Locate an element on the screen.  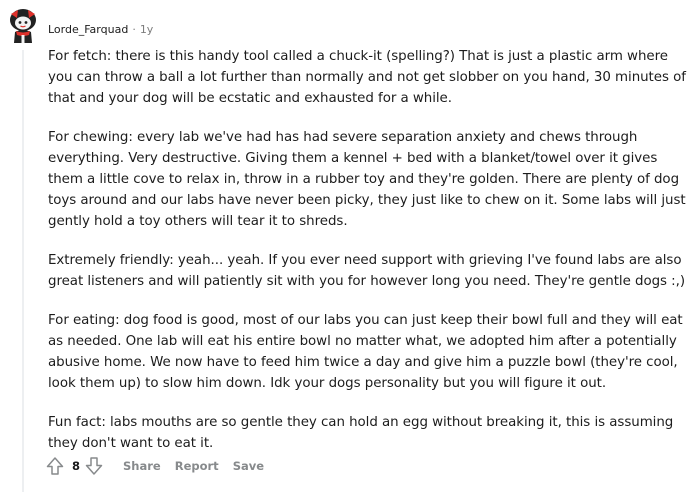
avatar-icon is located at coordinates (23, 26).